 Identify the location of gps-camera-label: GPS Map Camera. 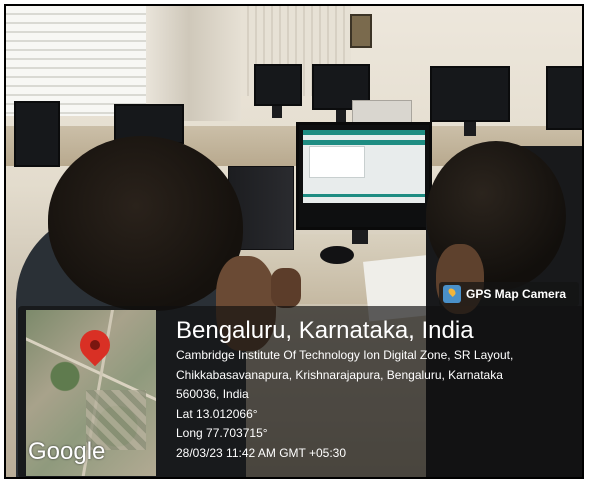
(516, 294).